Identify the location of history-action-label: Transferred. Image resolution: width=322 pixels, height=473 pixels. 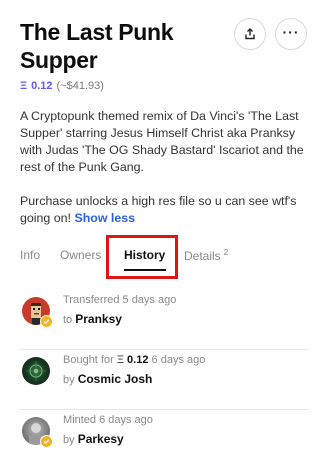
(91, 300).